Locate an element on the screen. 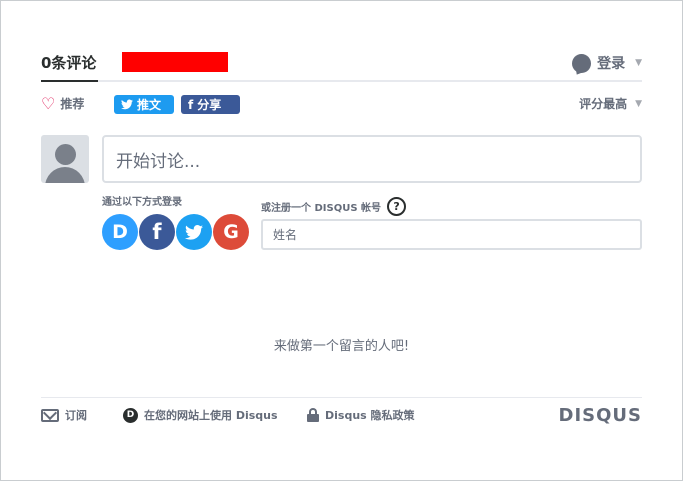  recommend-button: ♡ 推荐 is located at coordinates (62, 103).